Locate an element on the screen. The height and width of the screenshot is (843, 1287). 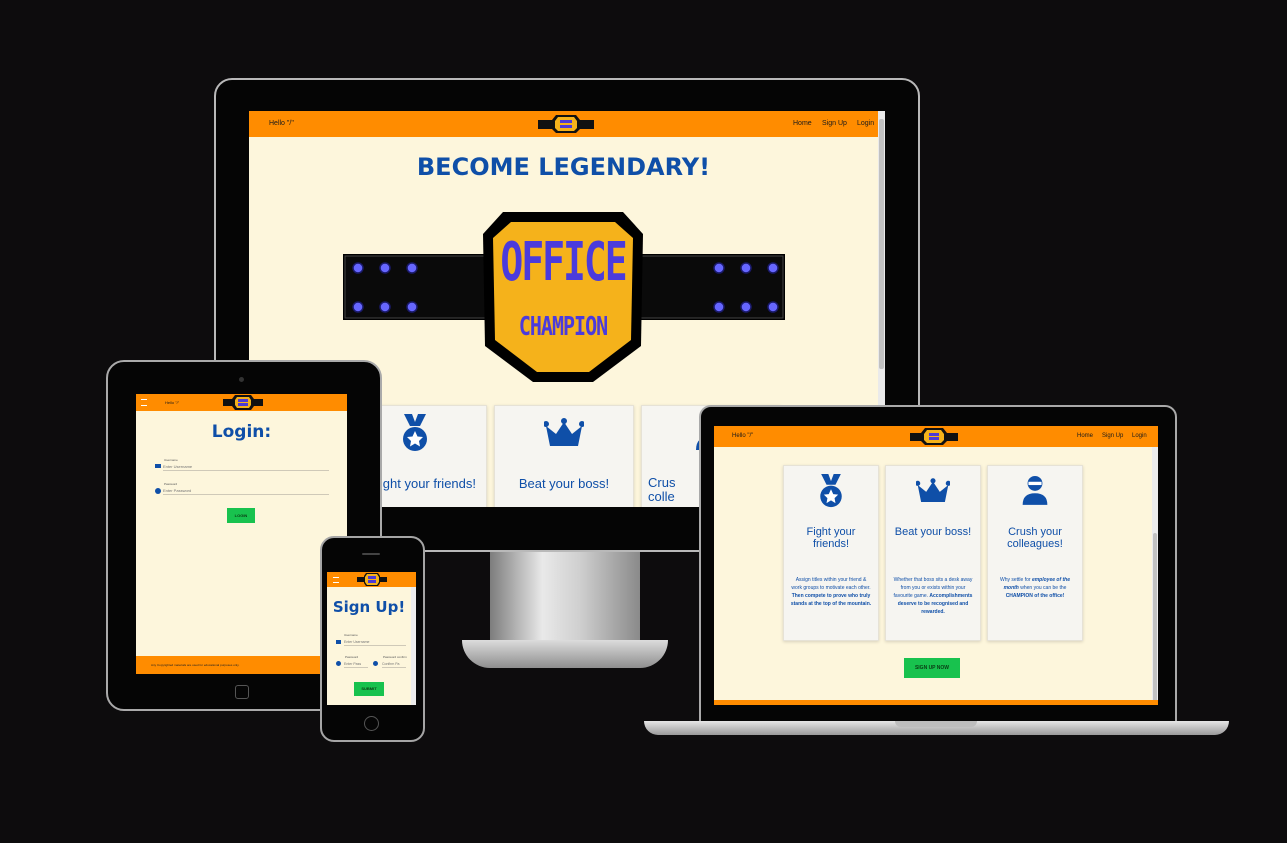
nav-signup: Sign Up is located at coordinates (834, 123).